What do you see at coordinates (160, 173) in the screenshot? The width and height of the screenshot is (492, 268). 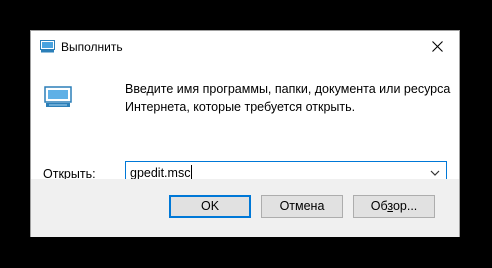 I see `open-input-value: gpedit.msc` at bounding box center [160, 173].